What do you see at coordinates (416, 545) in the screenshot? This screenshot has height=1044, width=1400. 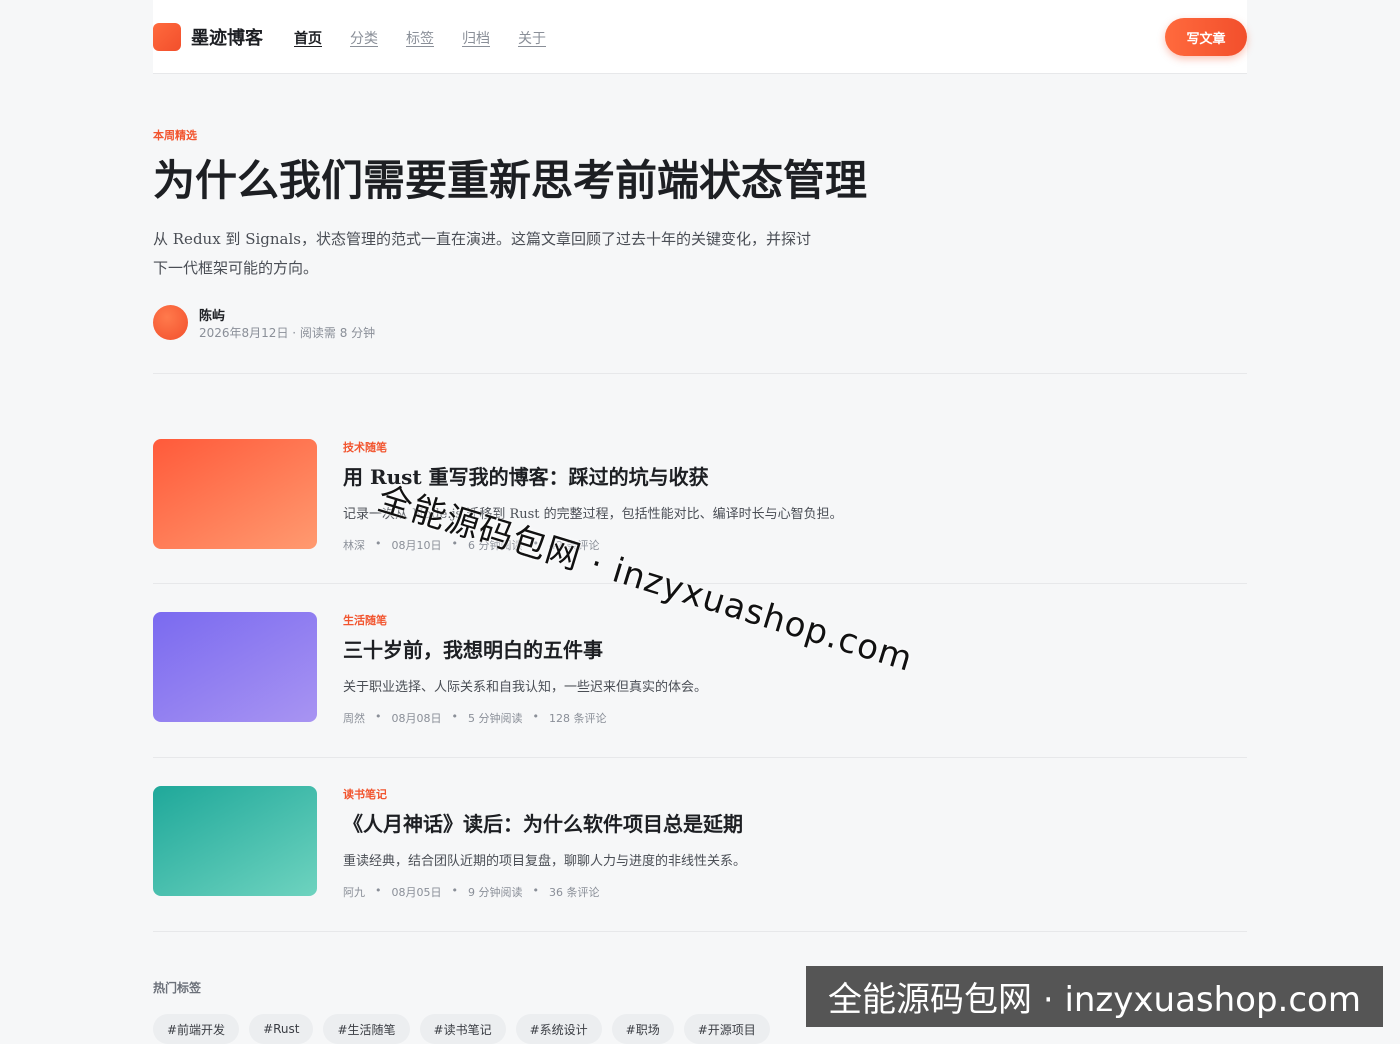 I see `post-date: 08月10日` at bounding box center [416, 545].